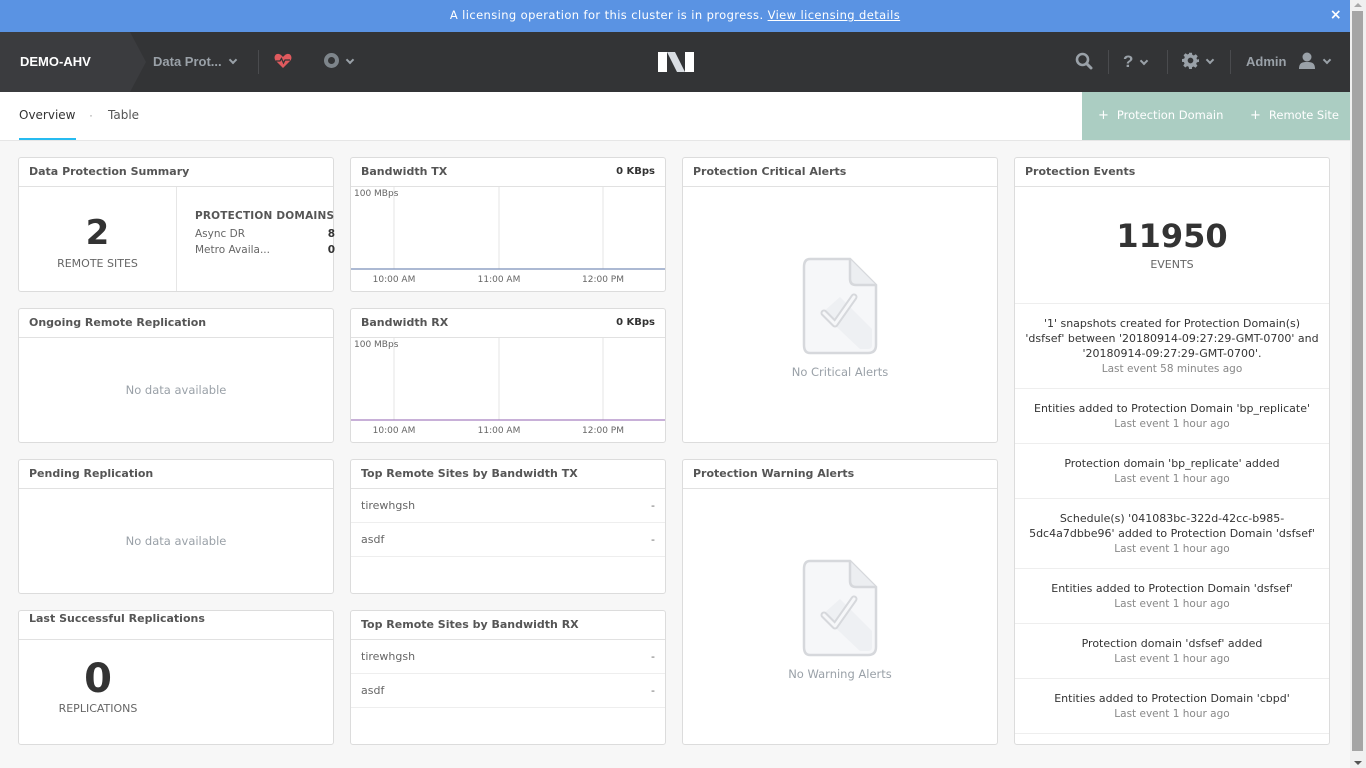 The height and width of the screenshot is (768, 1366). I want to click on widget-title: Protection Warning Alerts, so click(840, 474).